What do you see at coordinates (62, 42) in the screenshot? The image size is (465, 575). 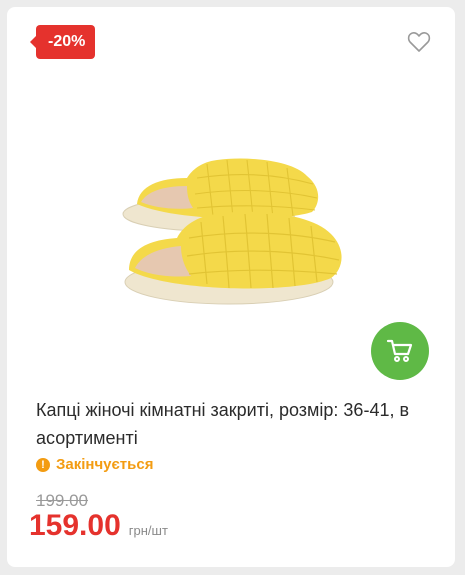 I see `discount-badge: -20%` at bounding box center [62, 42].